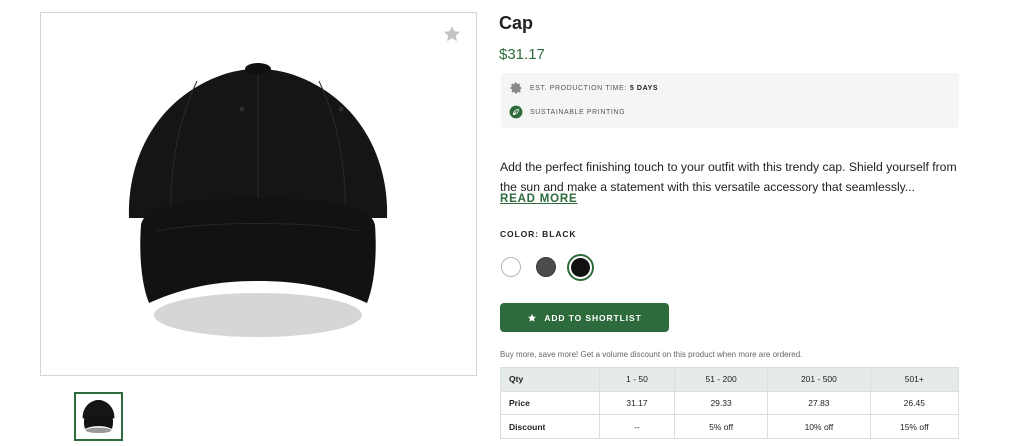 This screenshot has height=446, width=1024. I want to click on color-swatch-dark-grey, so click(546, 267).